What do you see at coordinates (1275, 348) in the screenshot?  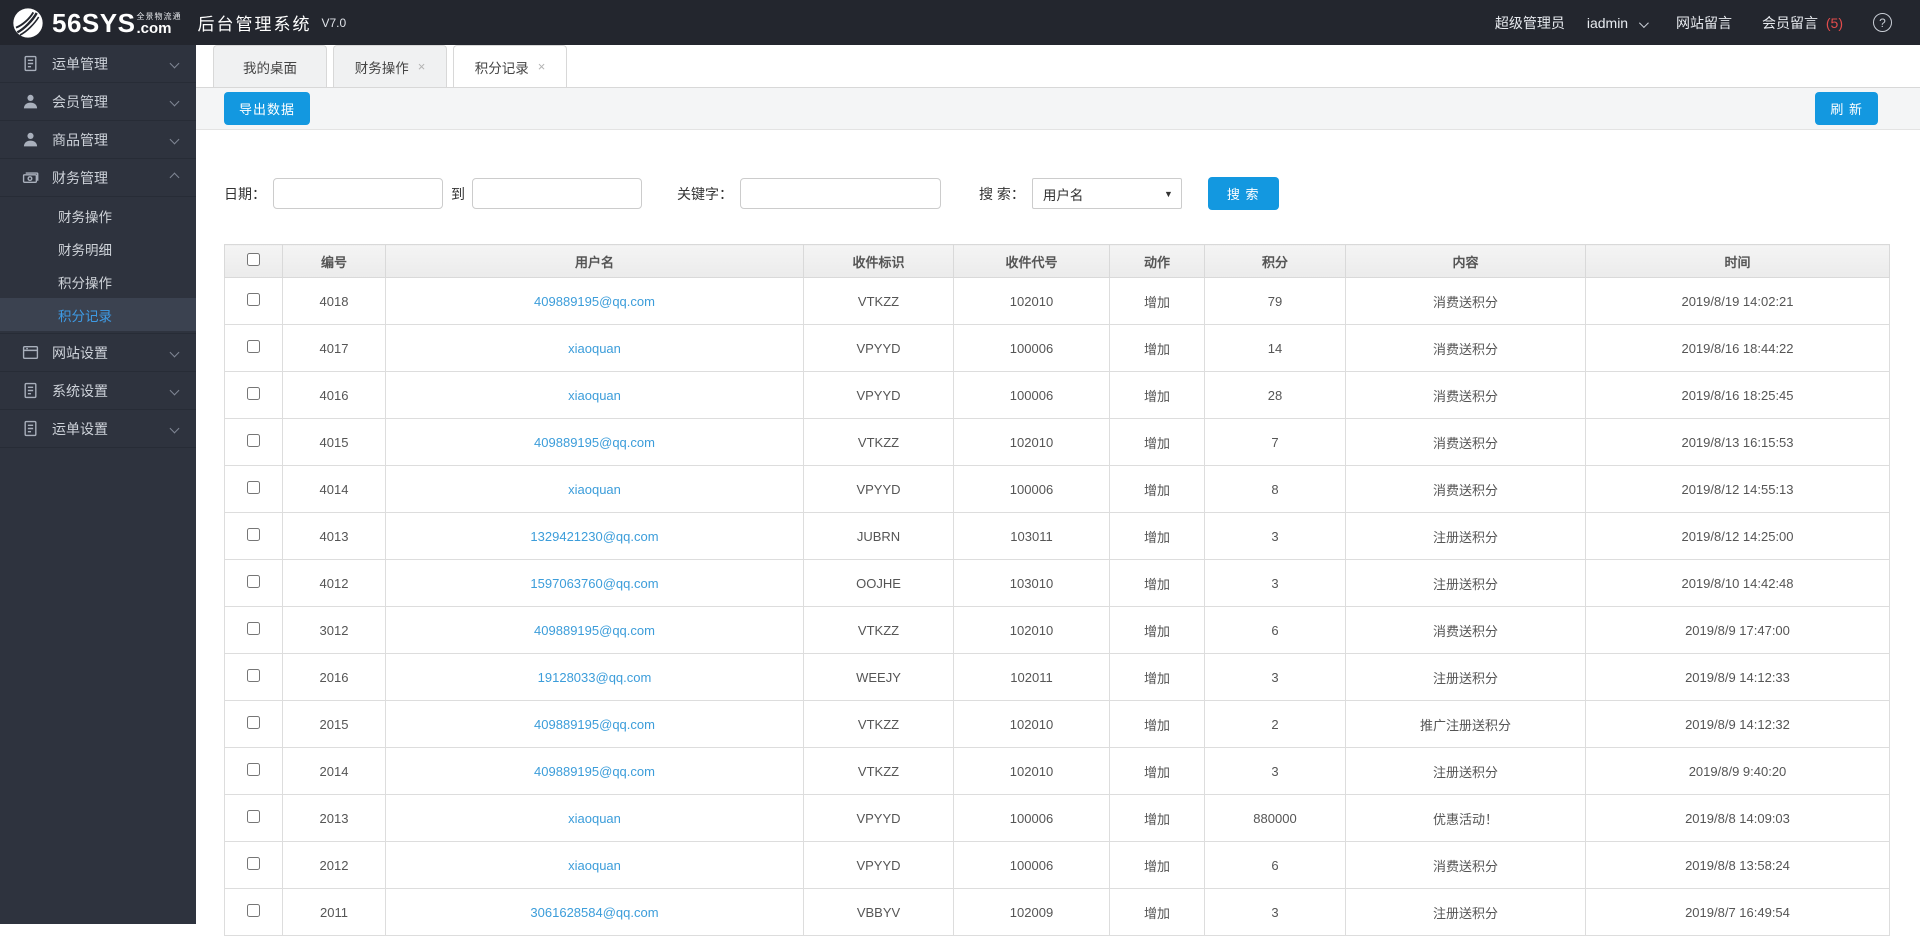 I see `cell-points: 14` at bounding box center [1275, 348].